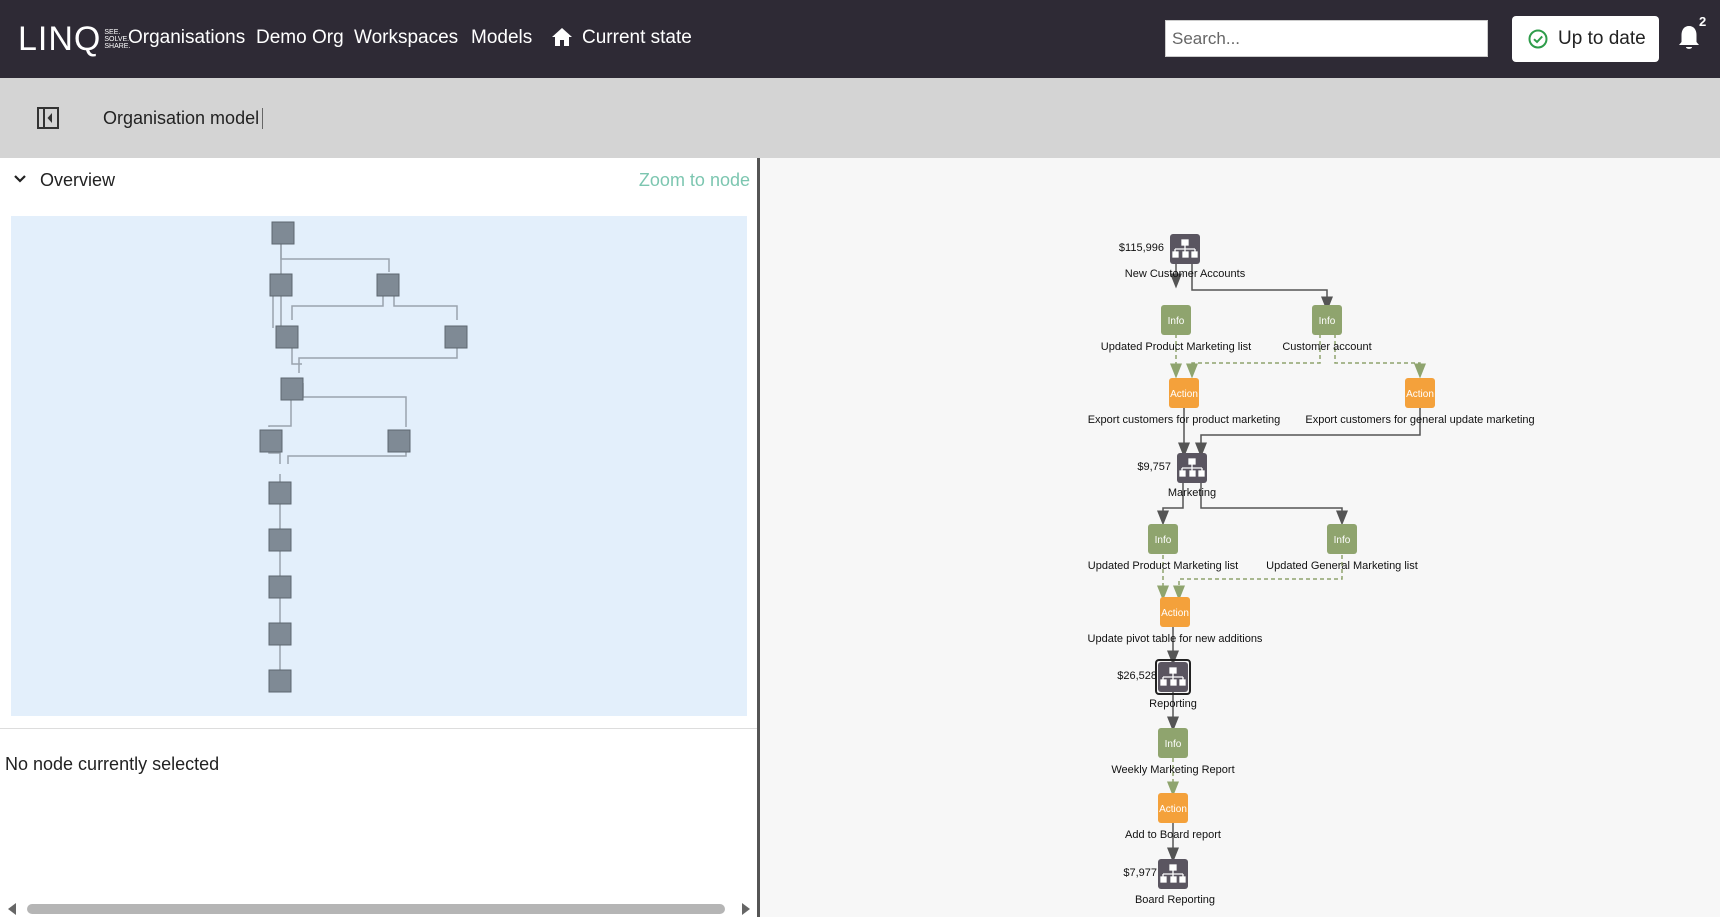 The image size is (1720, 917). I want to click on horizontal-scrollbar, so click(376, 909).